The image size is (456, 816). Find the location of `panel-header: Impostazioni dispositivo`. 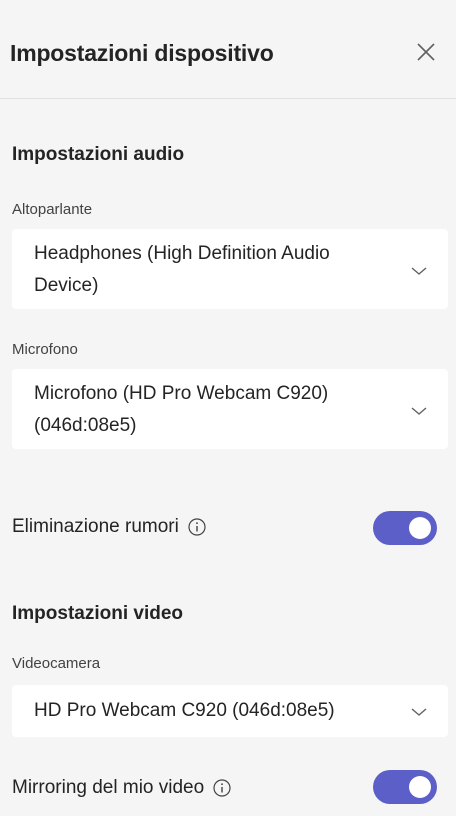

panel-header: Impostazioni dispositivo is located at coordinates (228, 49).